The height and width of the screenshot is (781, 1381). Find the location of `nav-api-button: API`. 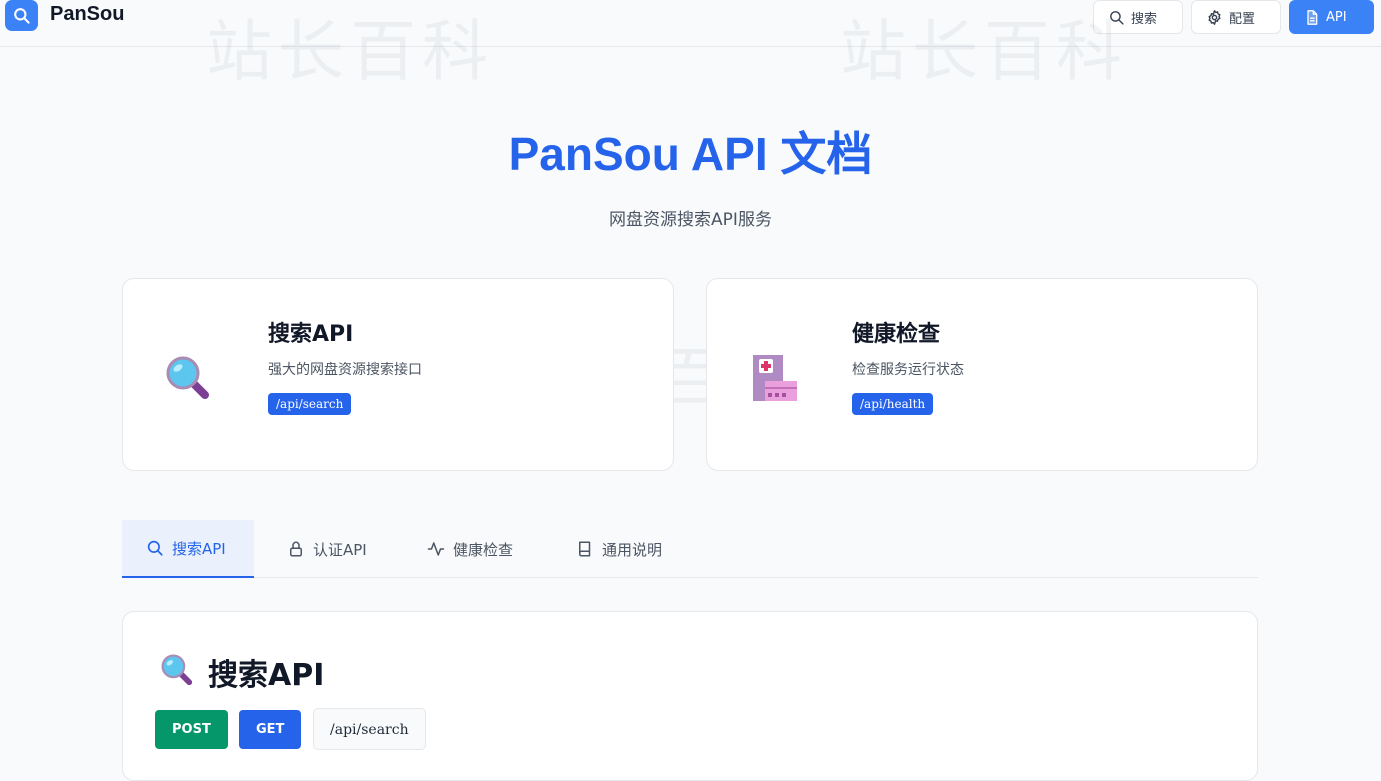

nav-api-button: API is located at coordinates (1331, 17).